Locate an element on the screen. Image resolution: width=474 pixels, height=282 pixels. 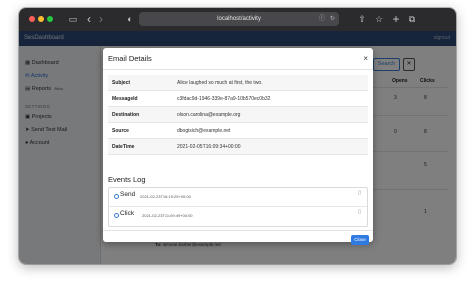
event-name: Send is located at coordinates (128, 194).